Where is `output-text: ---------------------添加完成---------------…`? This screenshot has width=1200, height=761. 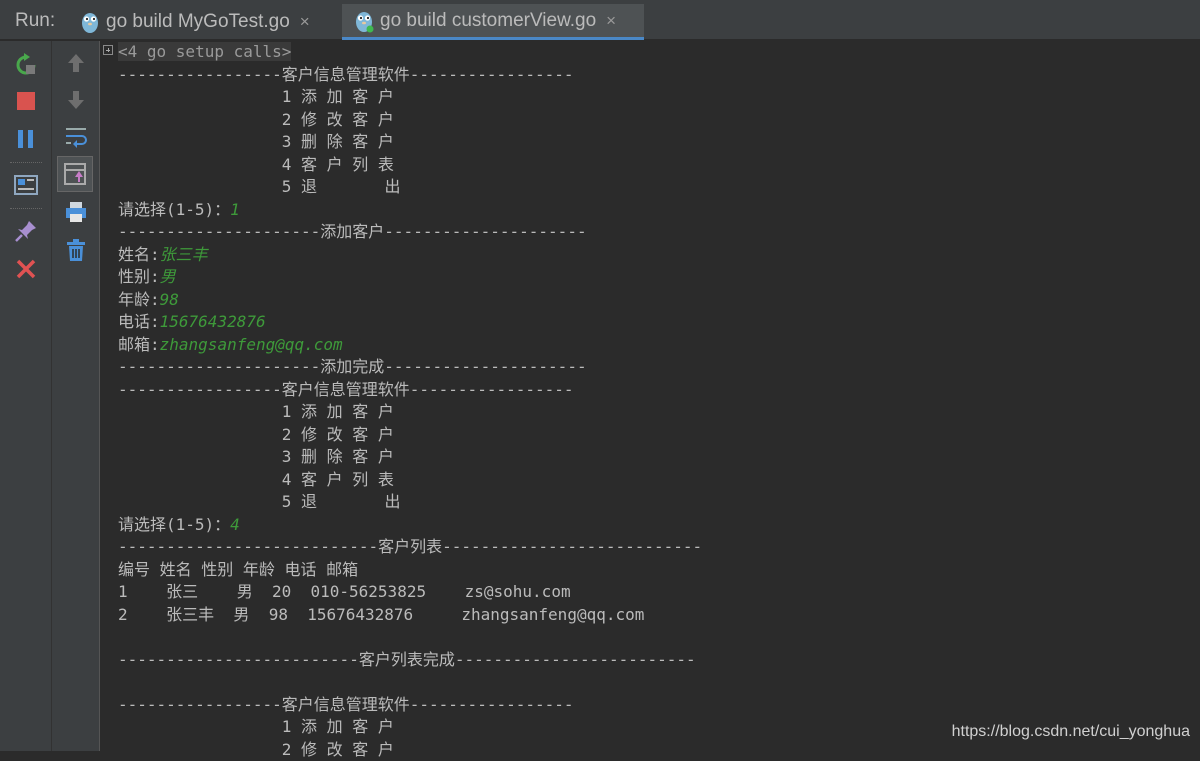 output-text: ---------------------添加完成---------------… is located at coordinates (352, 366).